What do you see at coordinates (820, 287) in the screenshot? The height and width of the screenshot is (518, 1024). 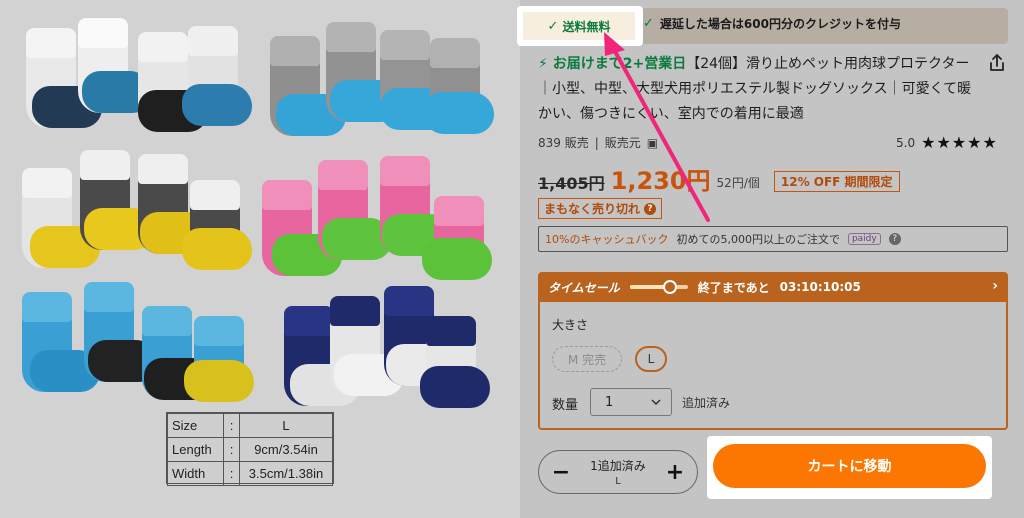 I see `timesale-countdown: 03:10:10:05` at bounding box center [820, 287].